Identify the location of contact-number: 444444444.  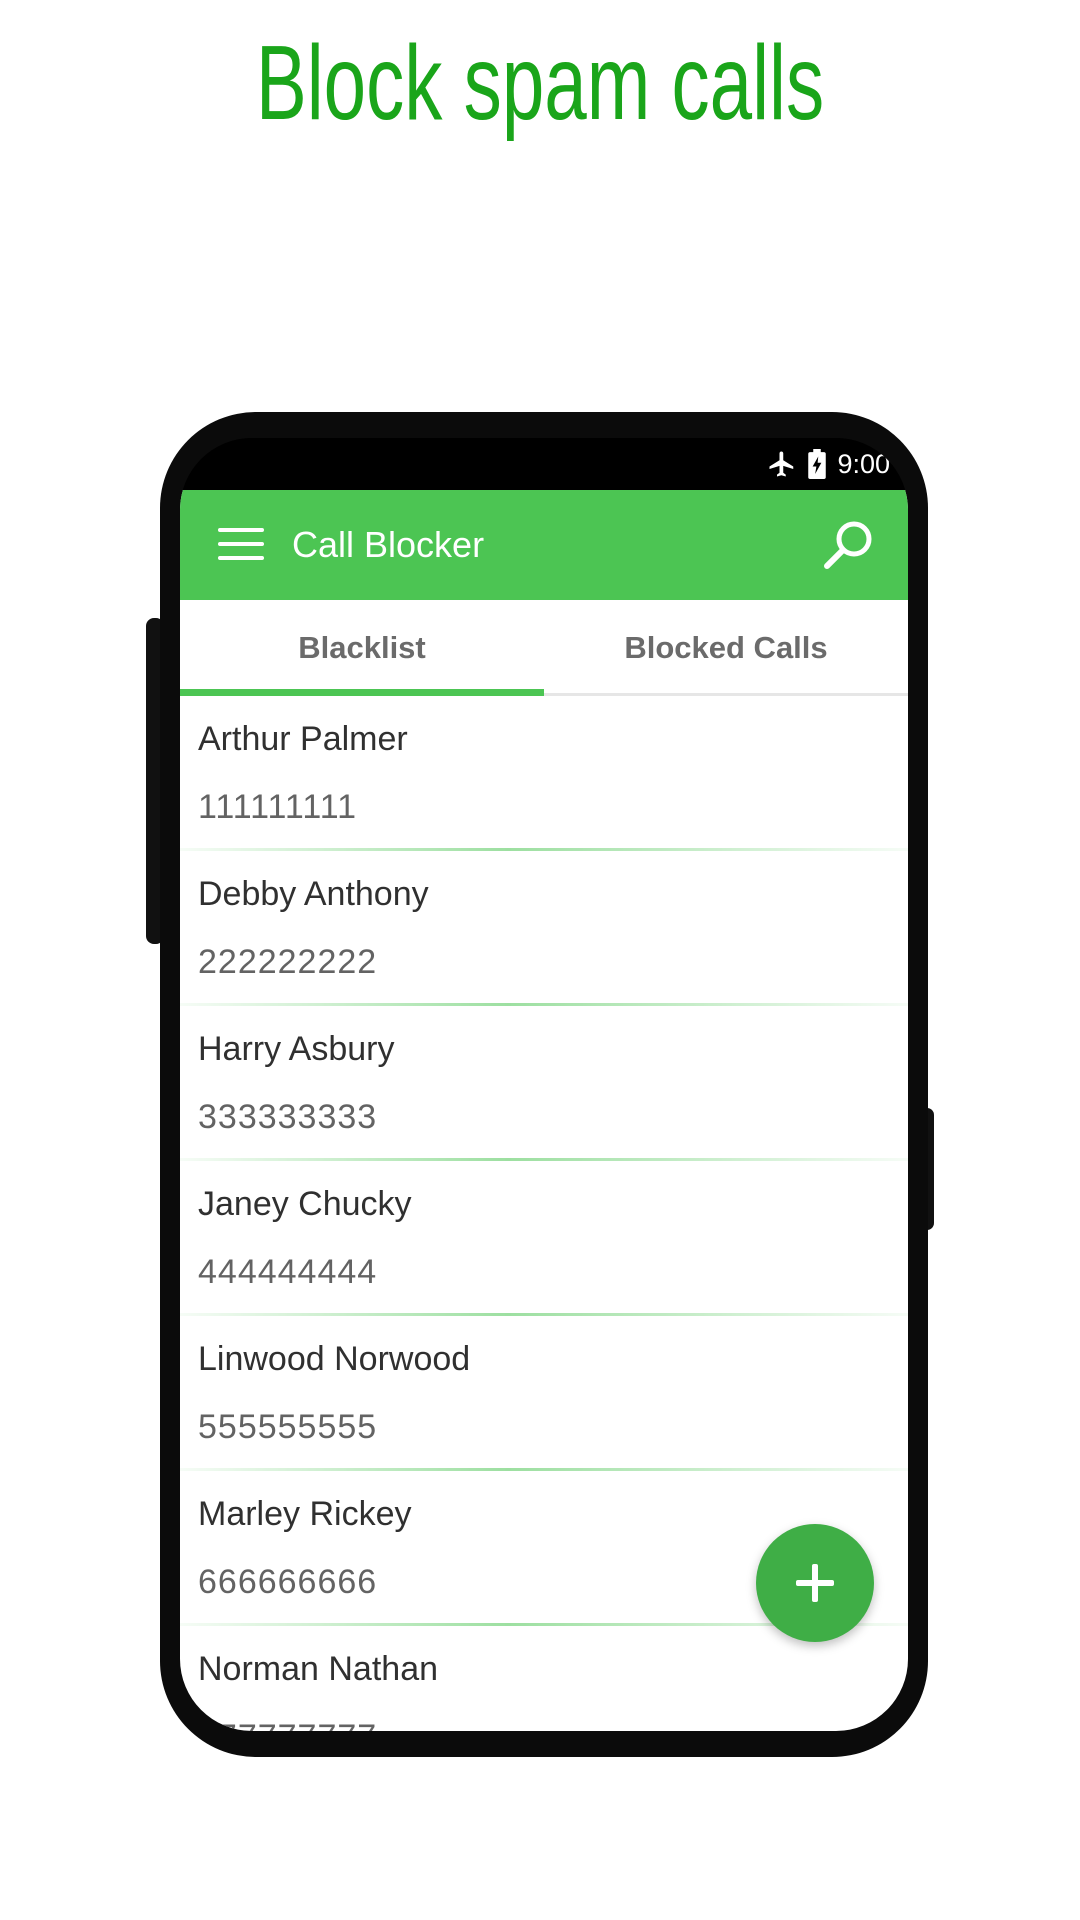
(288, 1272).